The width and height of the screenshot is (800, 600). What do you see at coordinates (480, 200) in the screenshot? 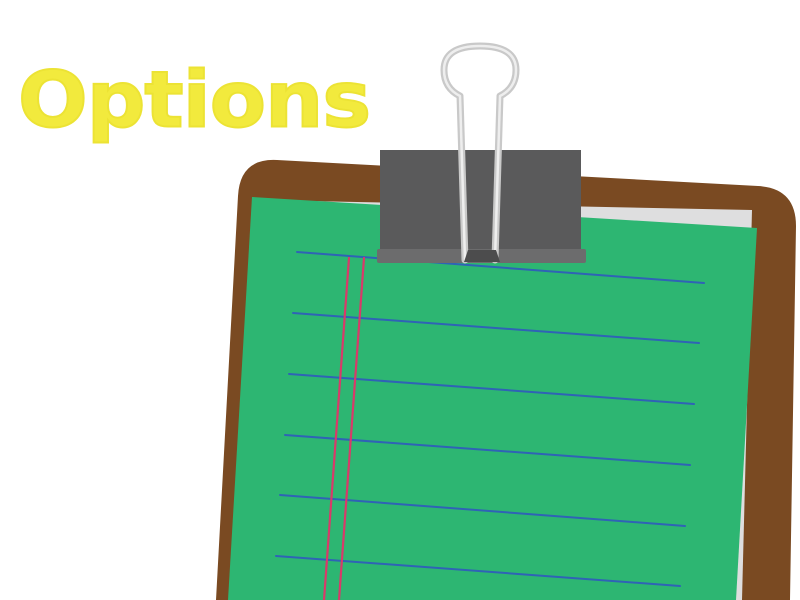
I see `binder-clip-body` at bounding box center [480, 200].